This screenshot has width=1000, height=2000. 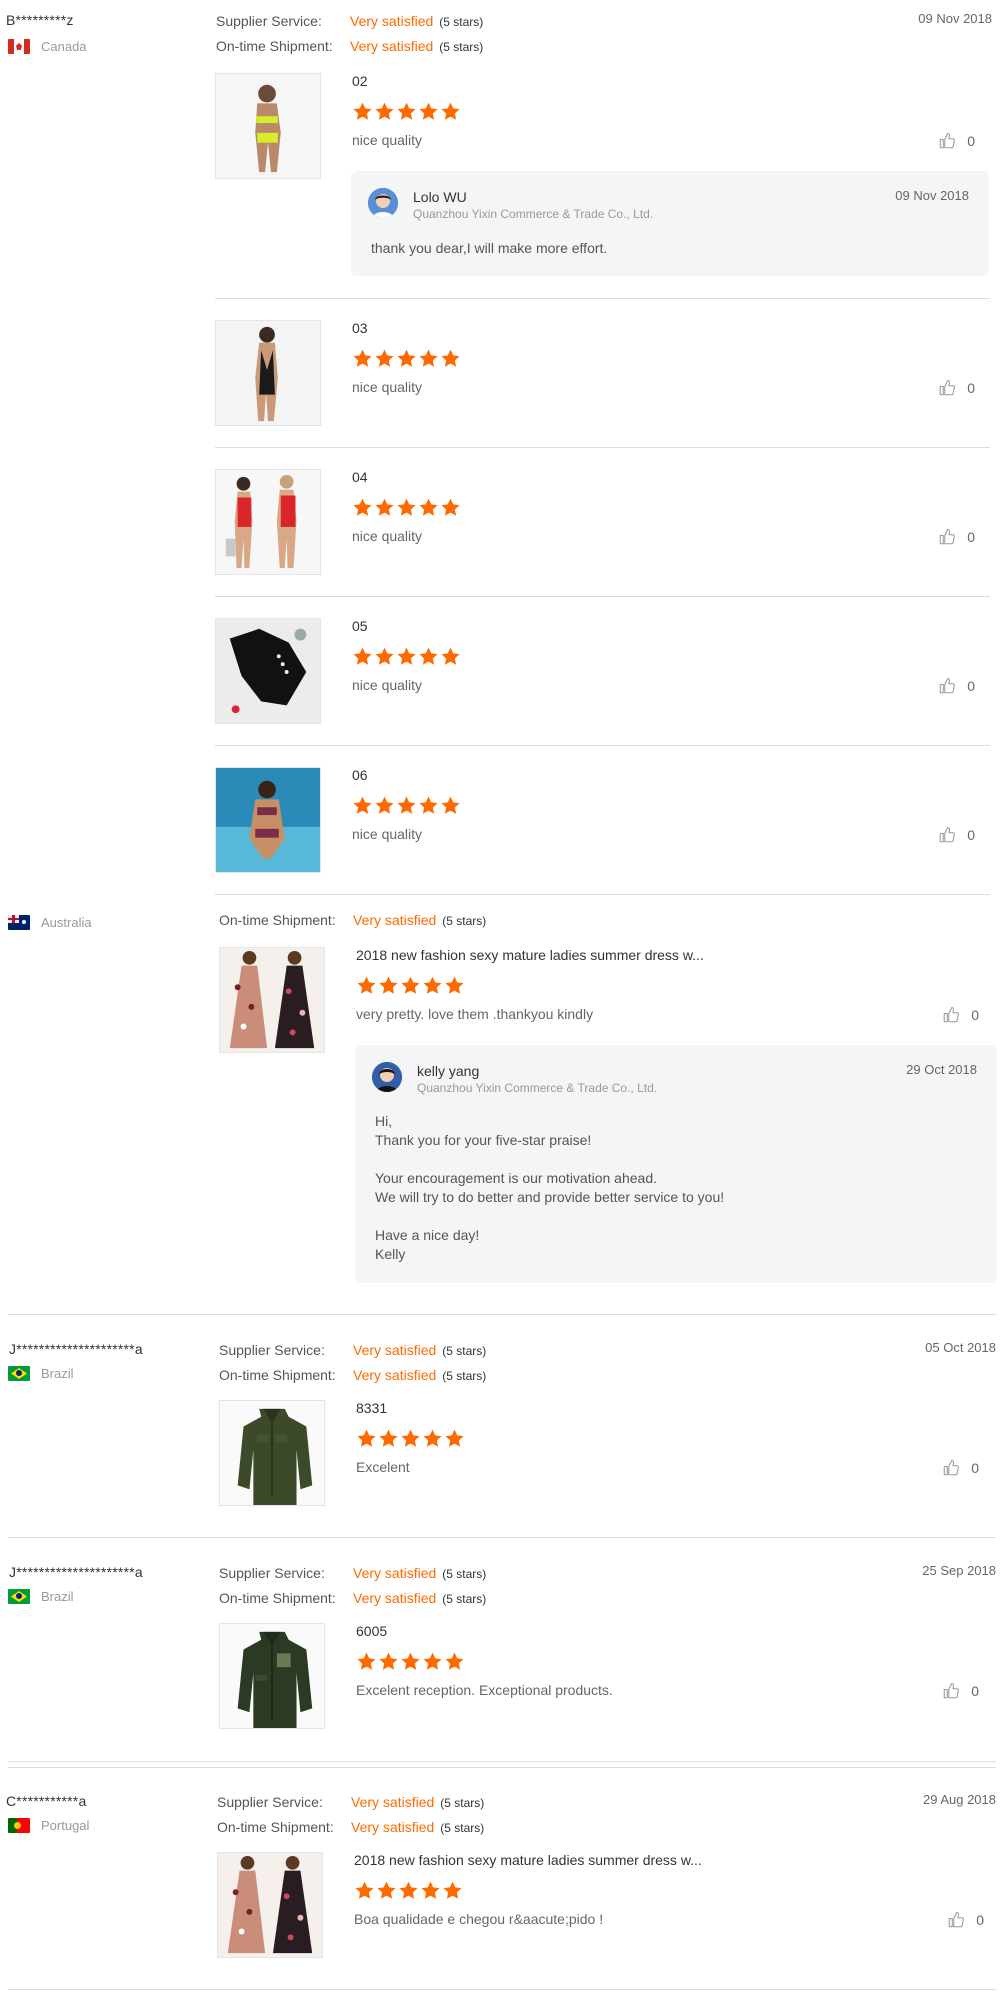 I want to click on product-title: 6005, so click(x=371, y=1631).